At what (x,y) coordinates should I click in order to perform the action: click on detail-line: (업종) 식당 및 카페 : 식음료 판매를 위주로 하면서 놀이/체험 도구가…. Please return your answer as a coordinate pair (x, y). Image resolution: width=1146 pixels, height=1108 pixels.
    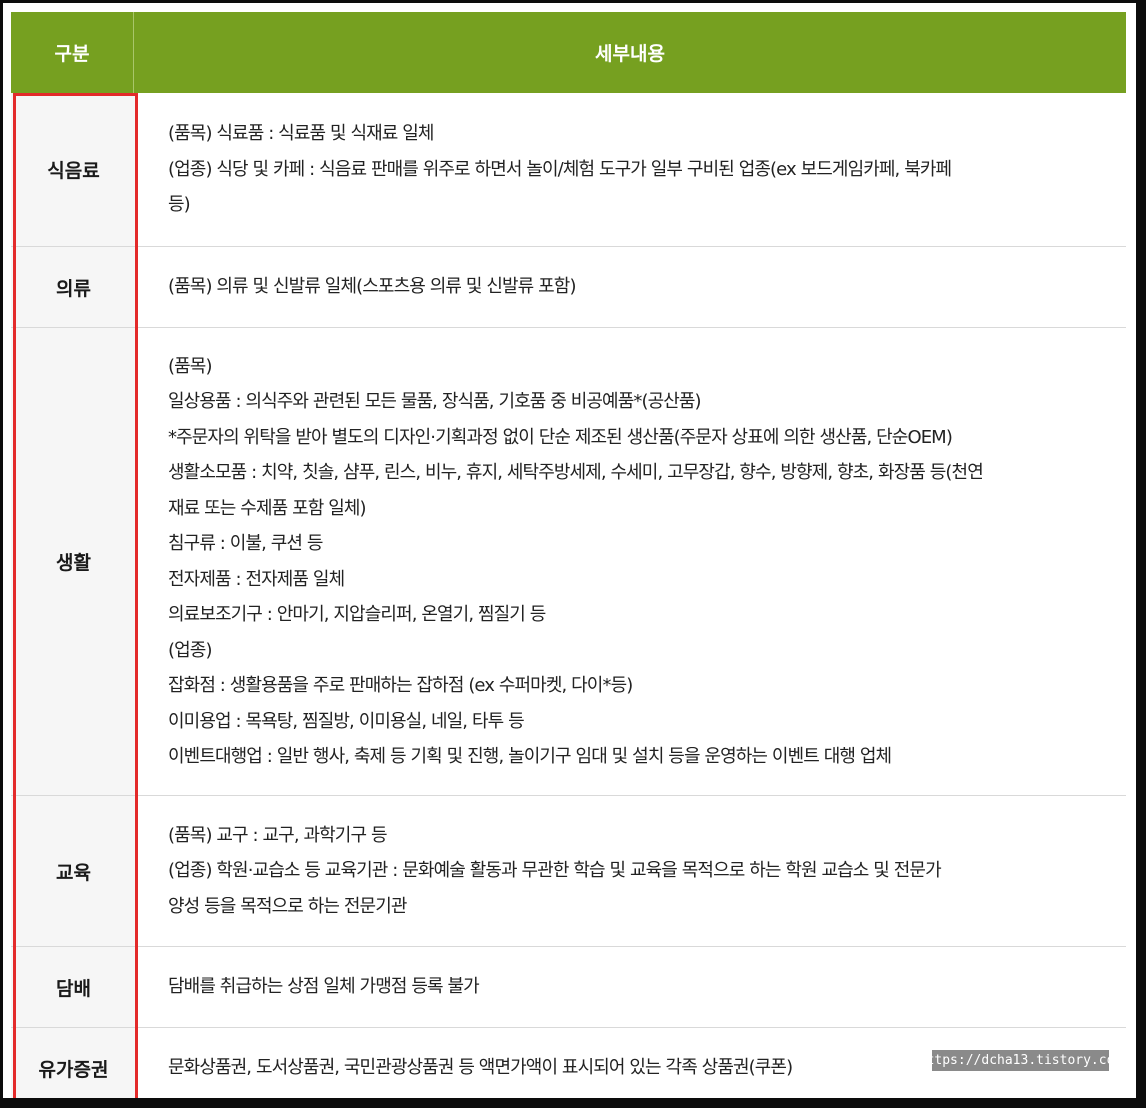
    Looking at the image, I should click on (560, 169).